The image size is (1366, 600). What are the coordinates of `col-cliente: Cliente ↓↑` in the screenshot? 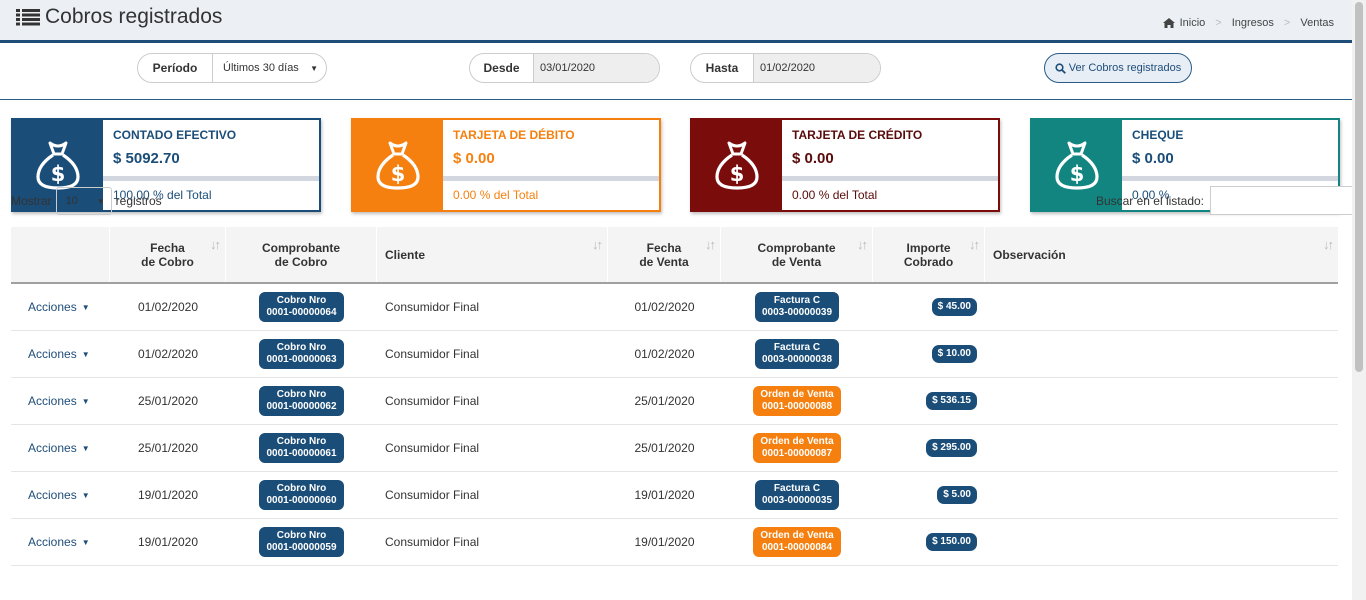 It's located at (492, 254).